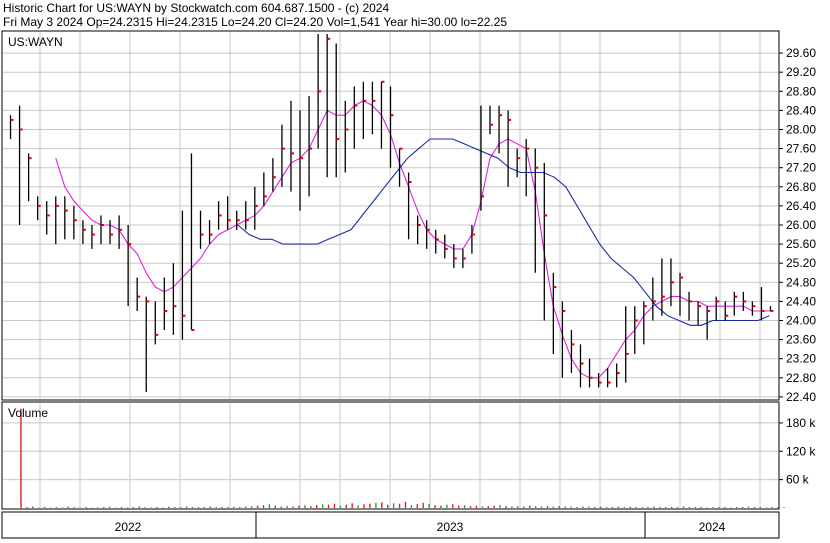 The height and width of the screenshot is (543, 830). I want to click on price-tick-label: 29.60, so click(801, 53).